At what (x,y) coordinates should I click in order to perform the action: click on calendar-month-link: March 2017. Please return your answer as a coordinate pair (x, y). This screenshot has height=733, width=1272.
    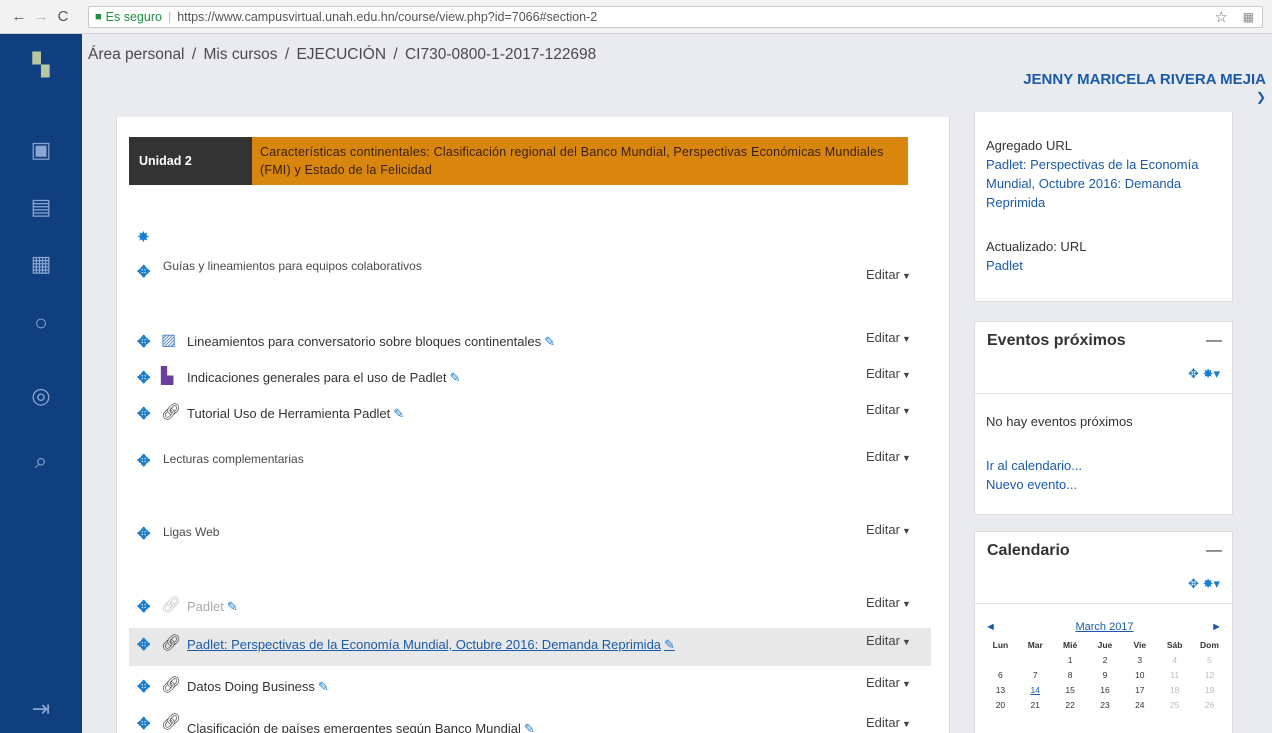
    Looking at the image, I should click on (1104, 627).